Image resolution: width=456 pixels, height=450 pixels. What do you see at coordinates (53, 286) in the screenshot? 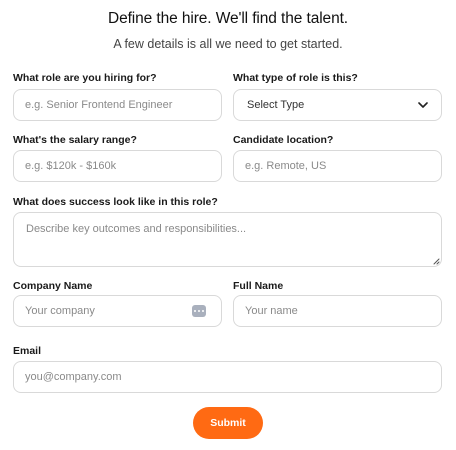
I see `company-label: Company Name` at bounding box center [53, 286].